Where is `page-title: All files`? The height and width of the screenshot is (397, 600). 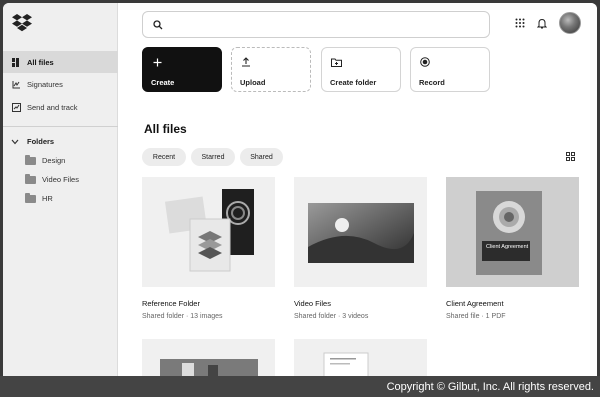 page-title: All files is located at coordinates (165, 129).